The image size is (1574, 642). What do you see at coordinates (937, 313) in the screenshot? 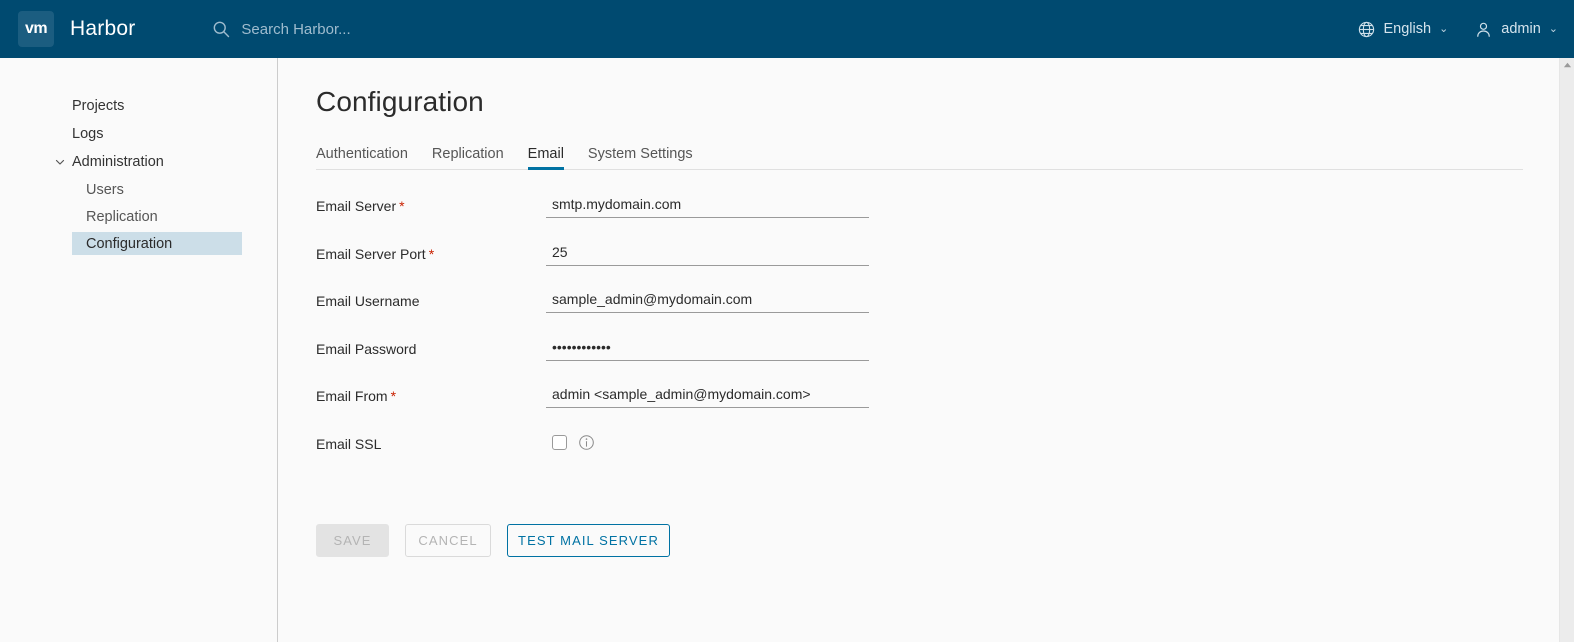
I see `form-row-email-username: Email Username` at bounding box center [937, 313].